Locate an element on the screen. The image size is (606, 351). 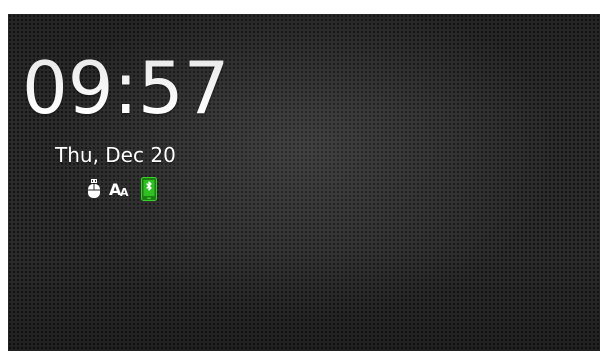
svg-text: A is located at coordinates (124, 192).